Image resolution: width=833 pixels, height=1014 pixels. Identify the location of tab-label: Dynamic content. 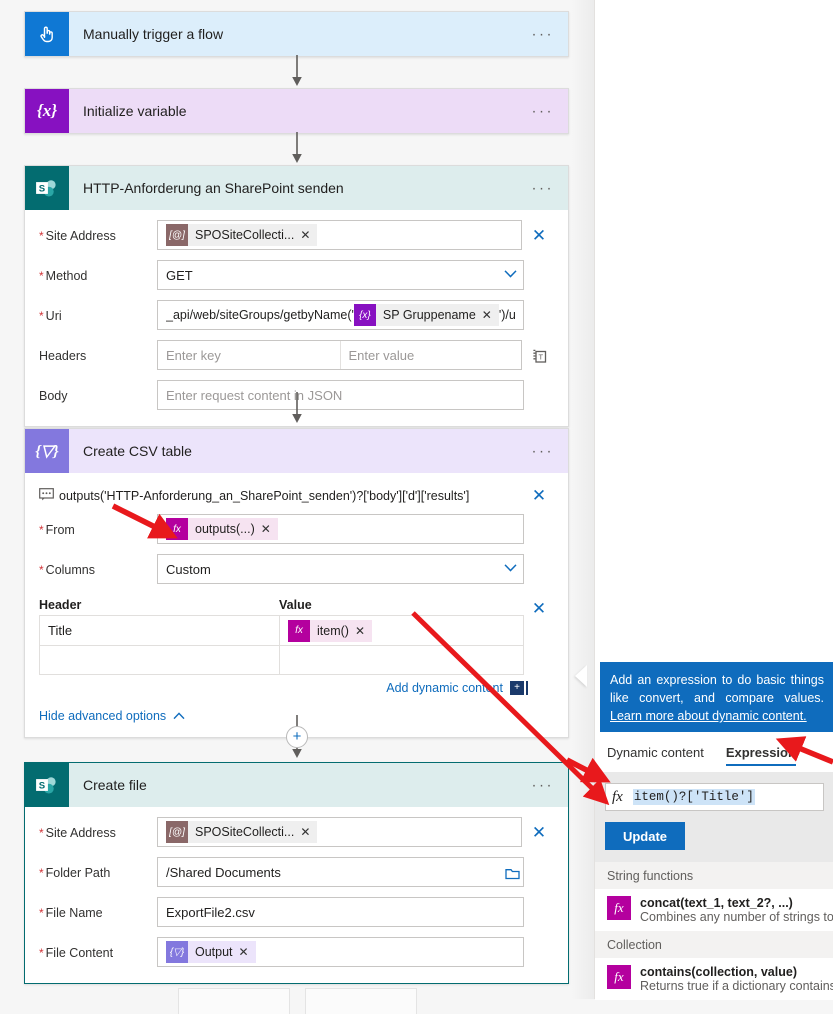
(655, 752).